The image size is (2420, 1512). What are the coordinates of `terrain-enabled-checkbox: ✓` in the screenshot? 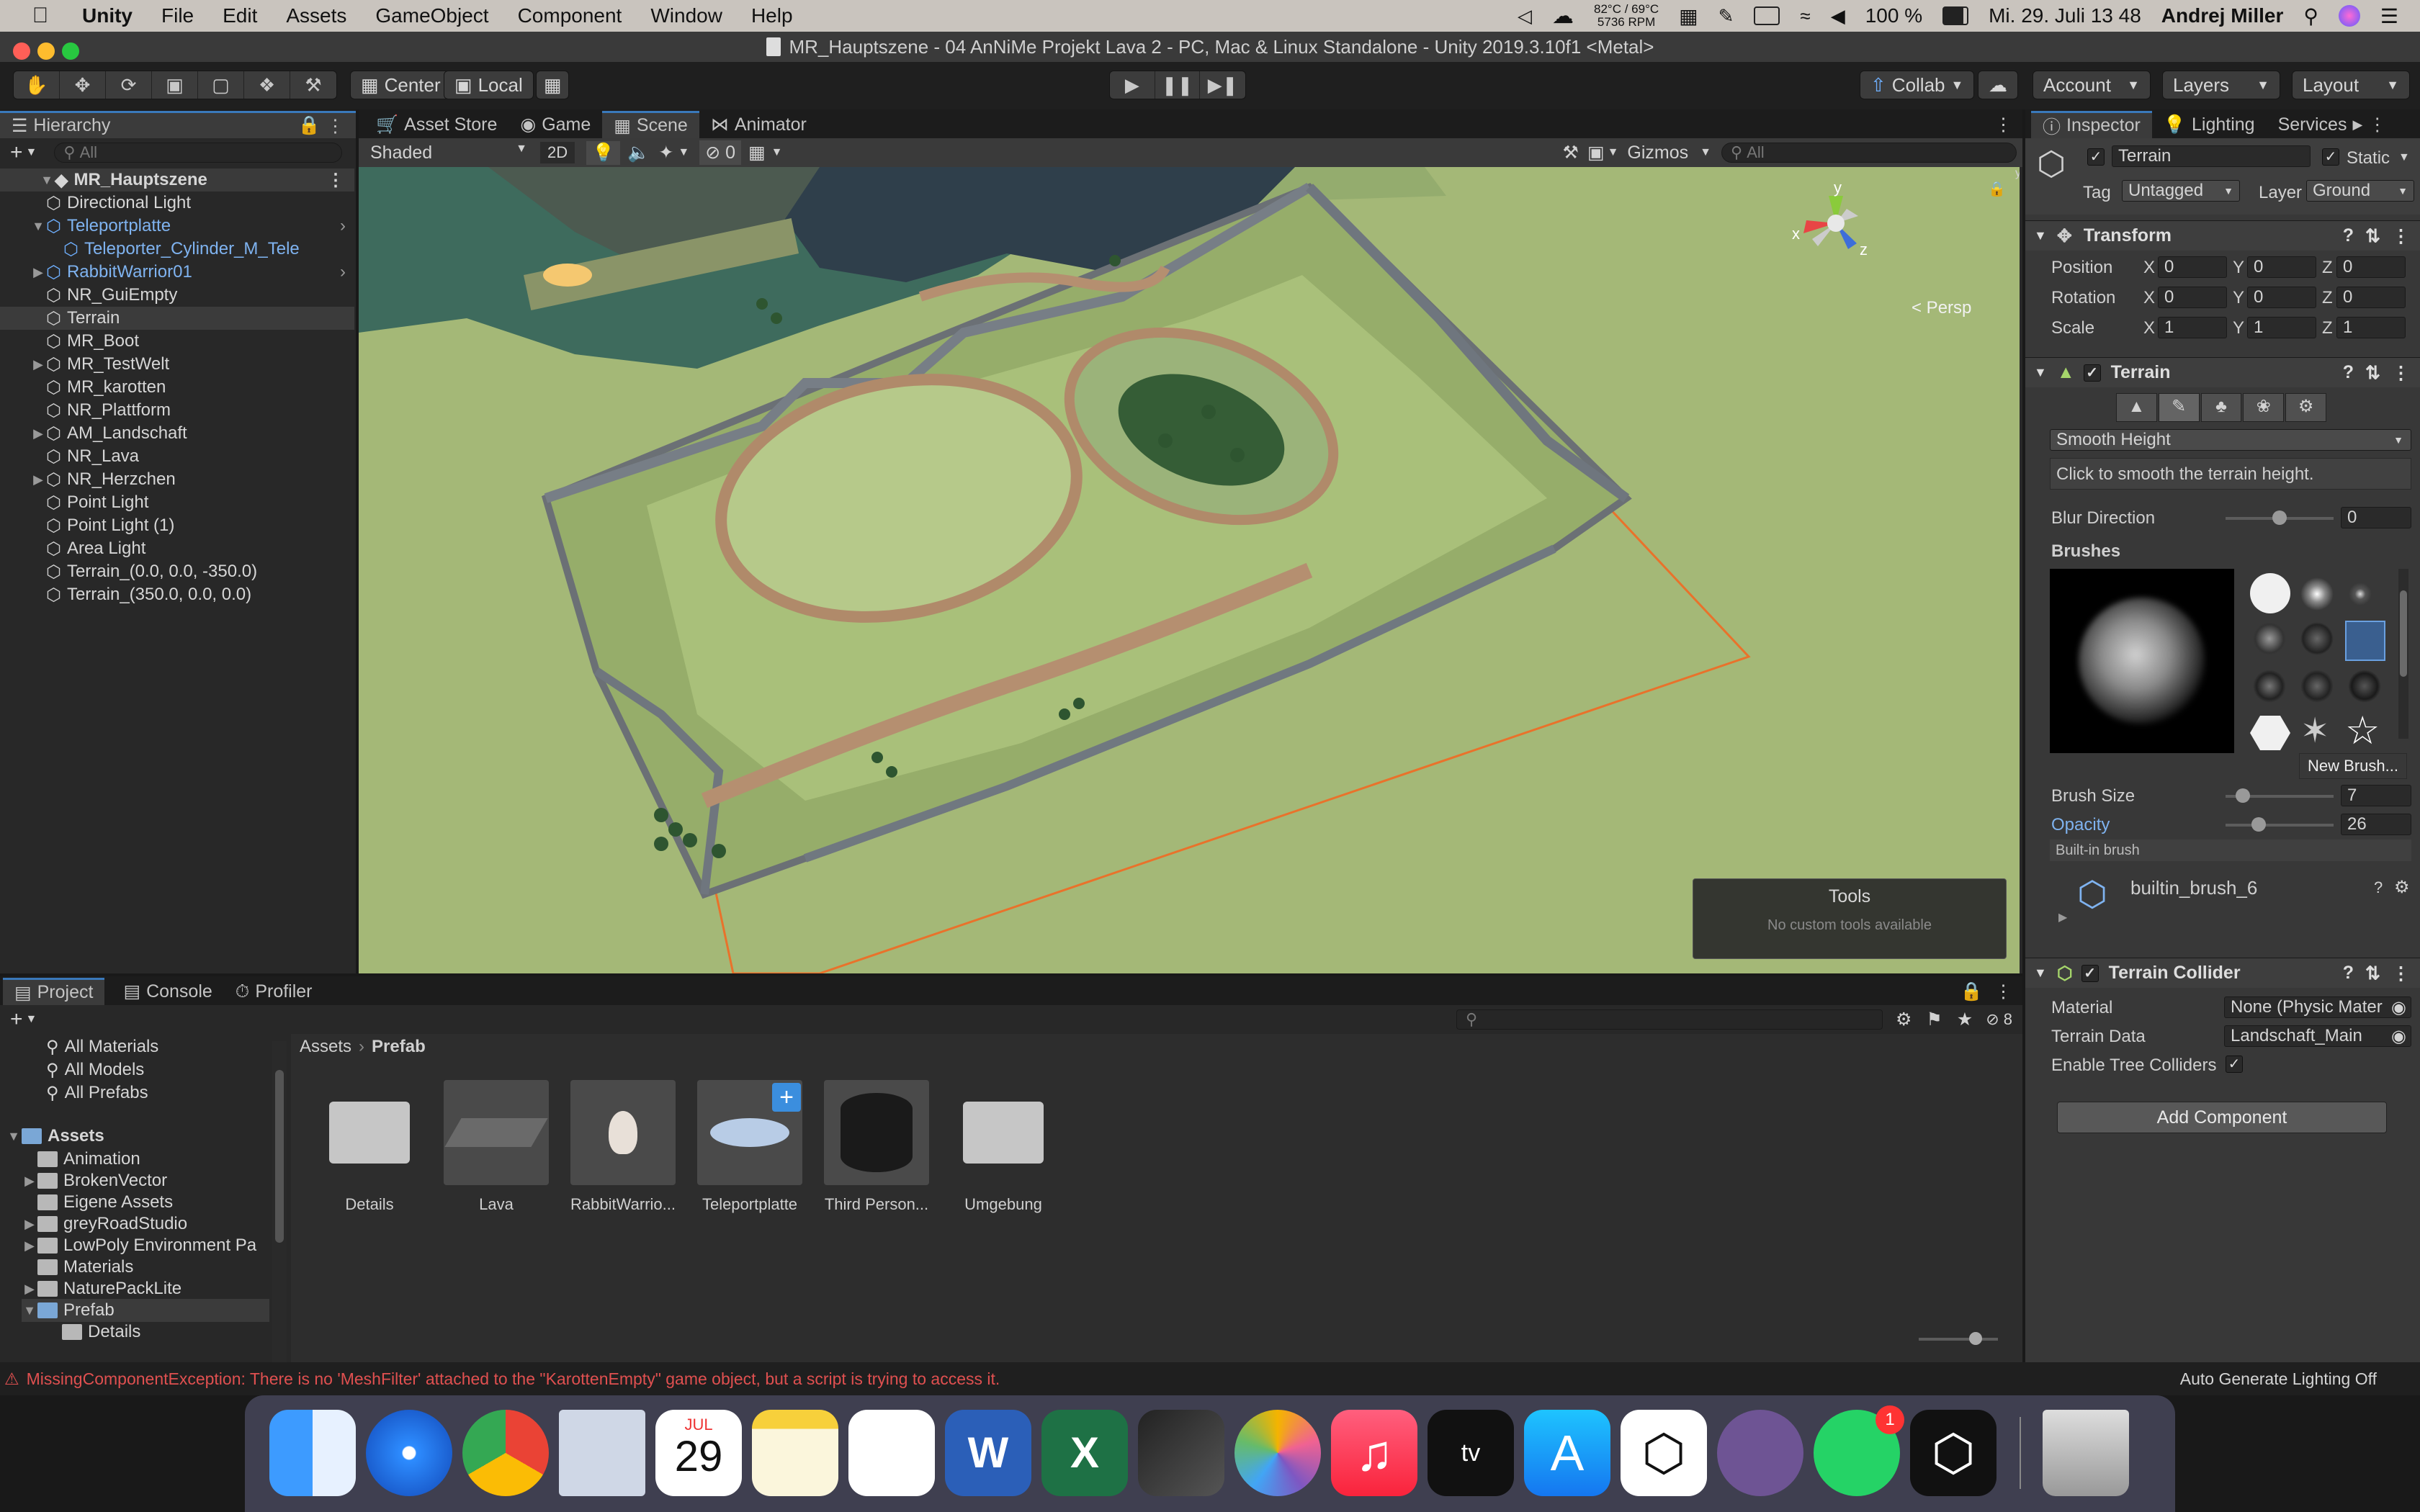 It's located at (2092, 373).